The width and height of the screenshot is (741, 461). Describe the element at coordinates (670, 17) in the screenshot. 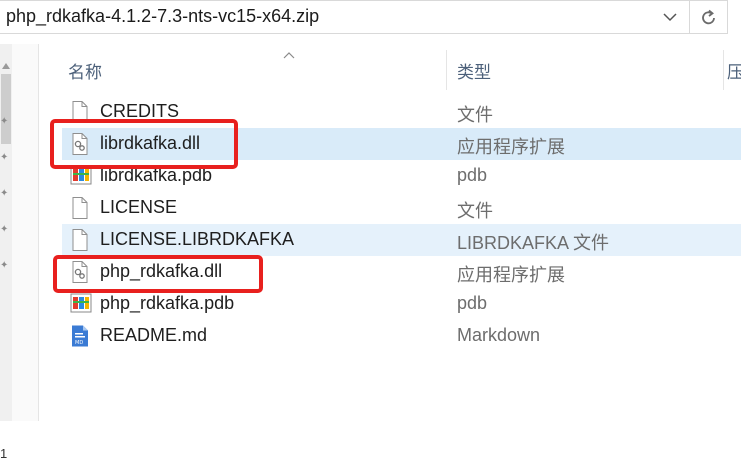

I see `chevron-down-icon` at that location.